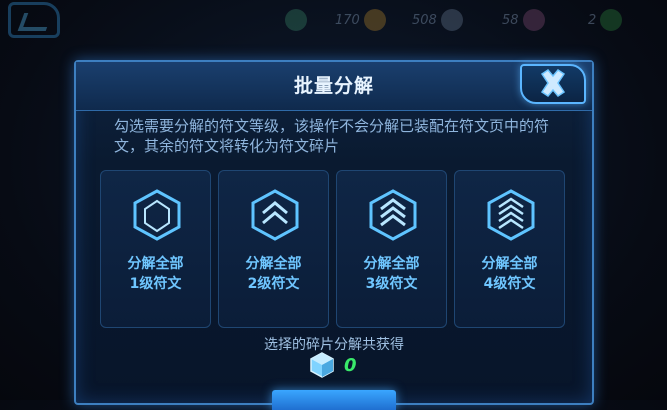  What do you see at coordinates (273, 284) in the screenshot?
I see `option-line2: 2级符文` at bounding box center [273, 284].